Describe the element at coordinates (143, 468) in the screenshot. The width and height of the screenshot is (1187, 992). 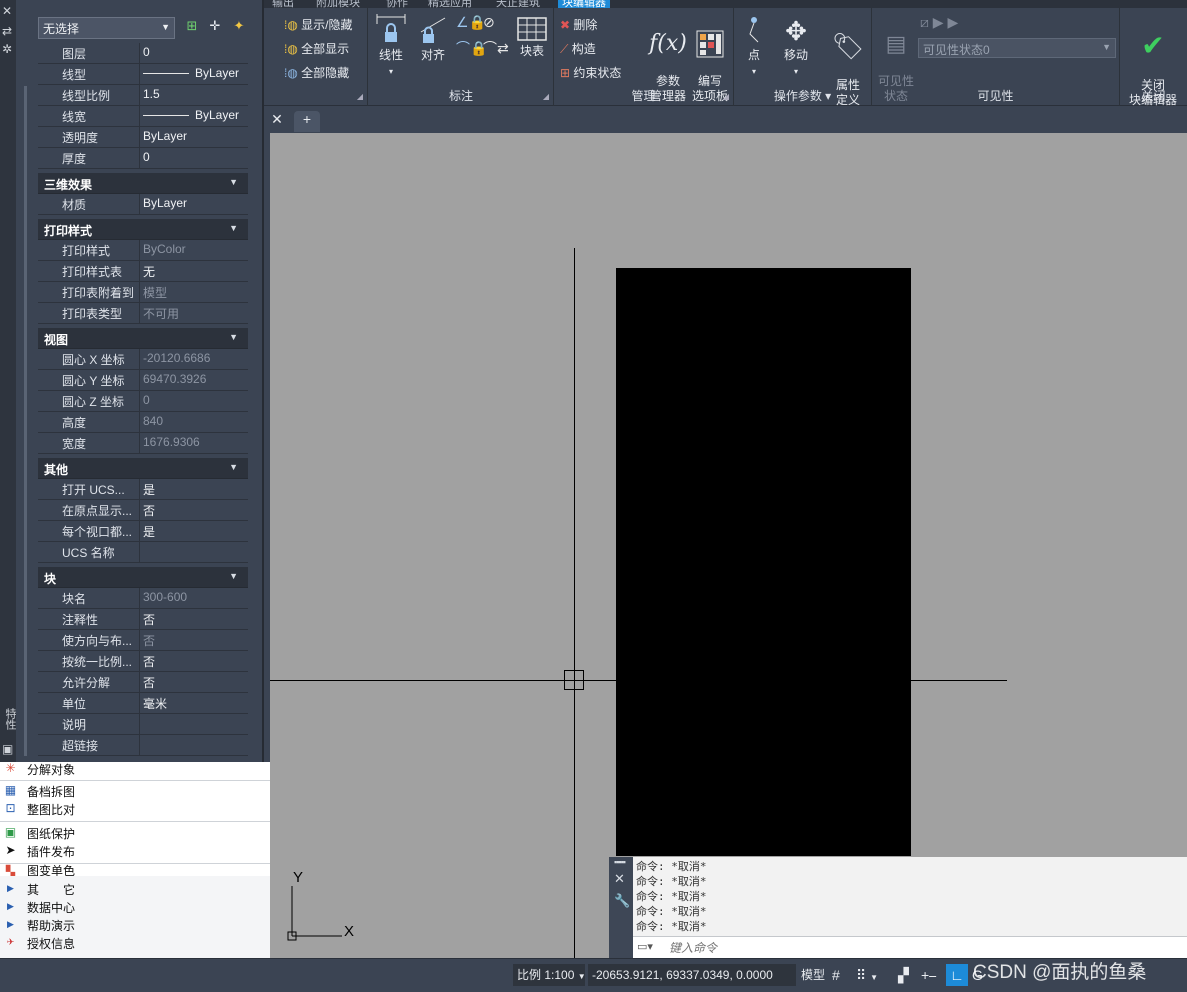
I see `section-misc: 其他 ▼` at that location.